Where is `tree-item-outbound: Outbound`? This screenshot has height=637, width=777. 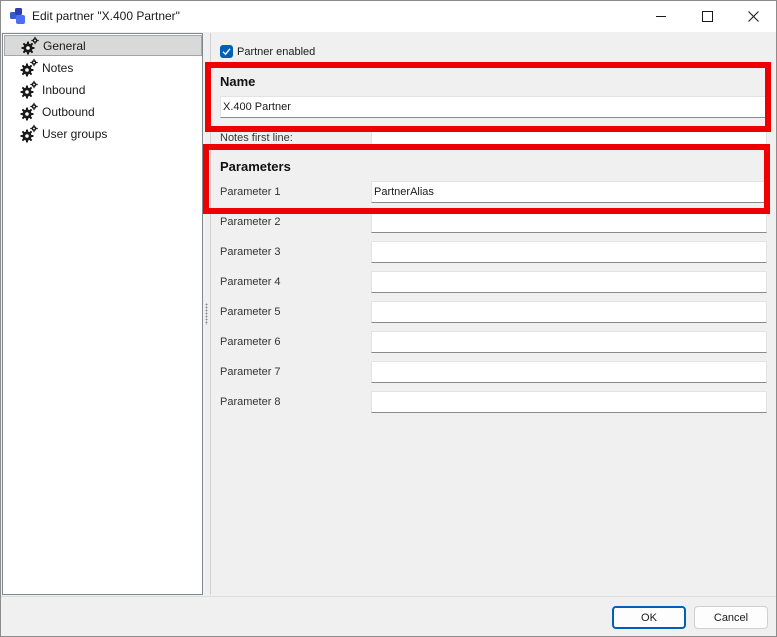 tree-item-outbound: Outbound is located at coordinates (103, 111).